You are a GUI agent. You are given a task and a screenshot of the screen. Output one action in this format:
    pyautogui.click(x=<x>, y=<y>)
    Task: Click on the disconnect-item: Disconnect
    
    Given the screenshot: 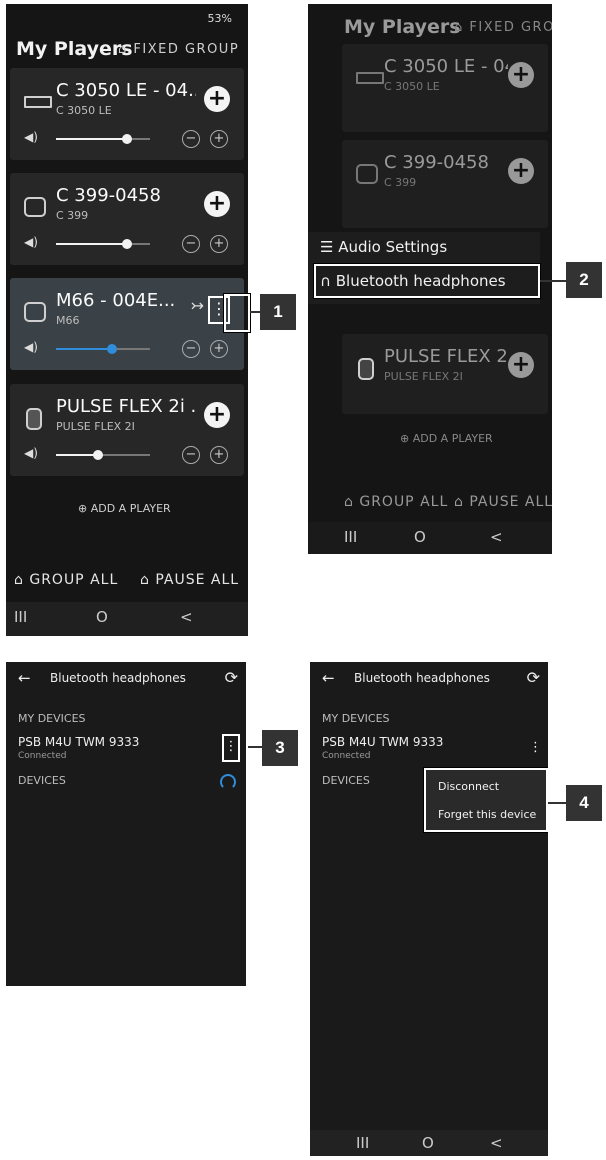 What is the action you would take?
    pyautogui.click(x=468, y=786)
    